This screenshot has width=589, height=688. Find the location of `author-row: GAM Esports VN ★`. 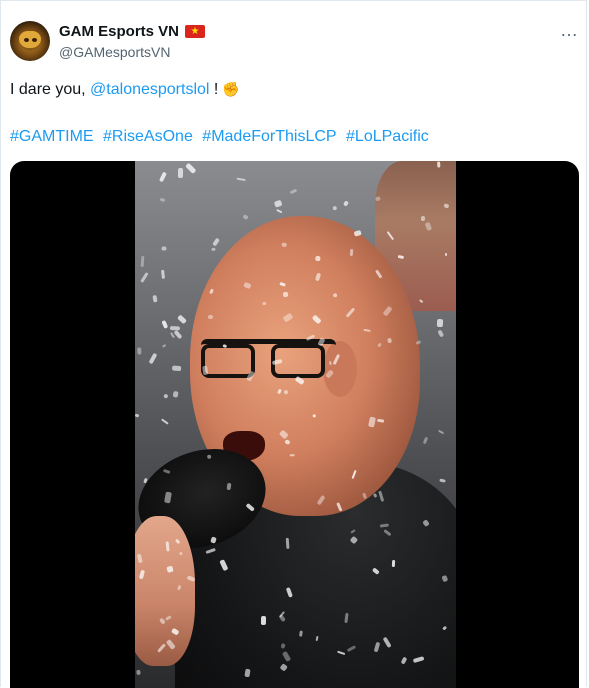

author-row: GAM Esports VN ★ is located at coordinates (132, 31).